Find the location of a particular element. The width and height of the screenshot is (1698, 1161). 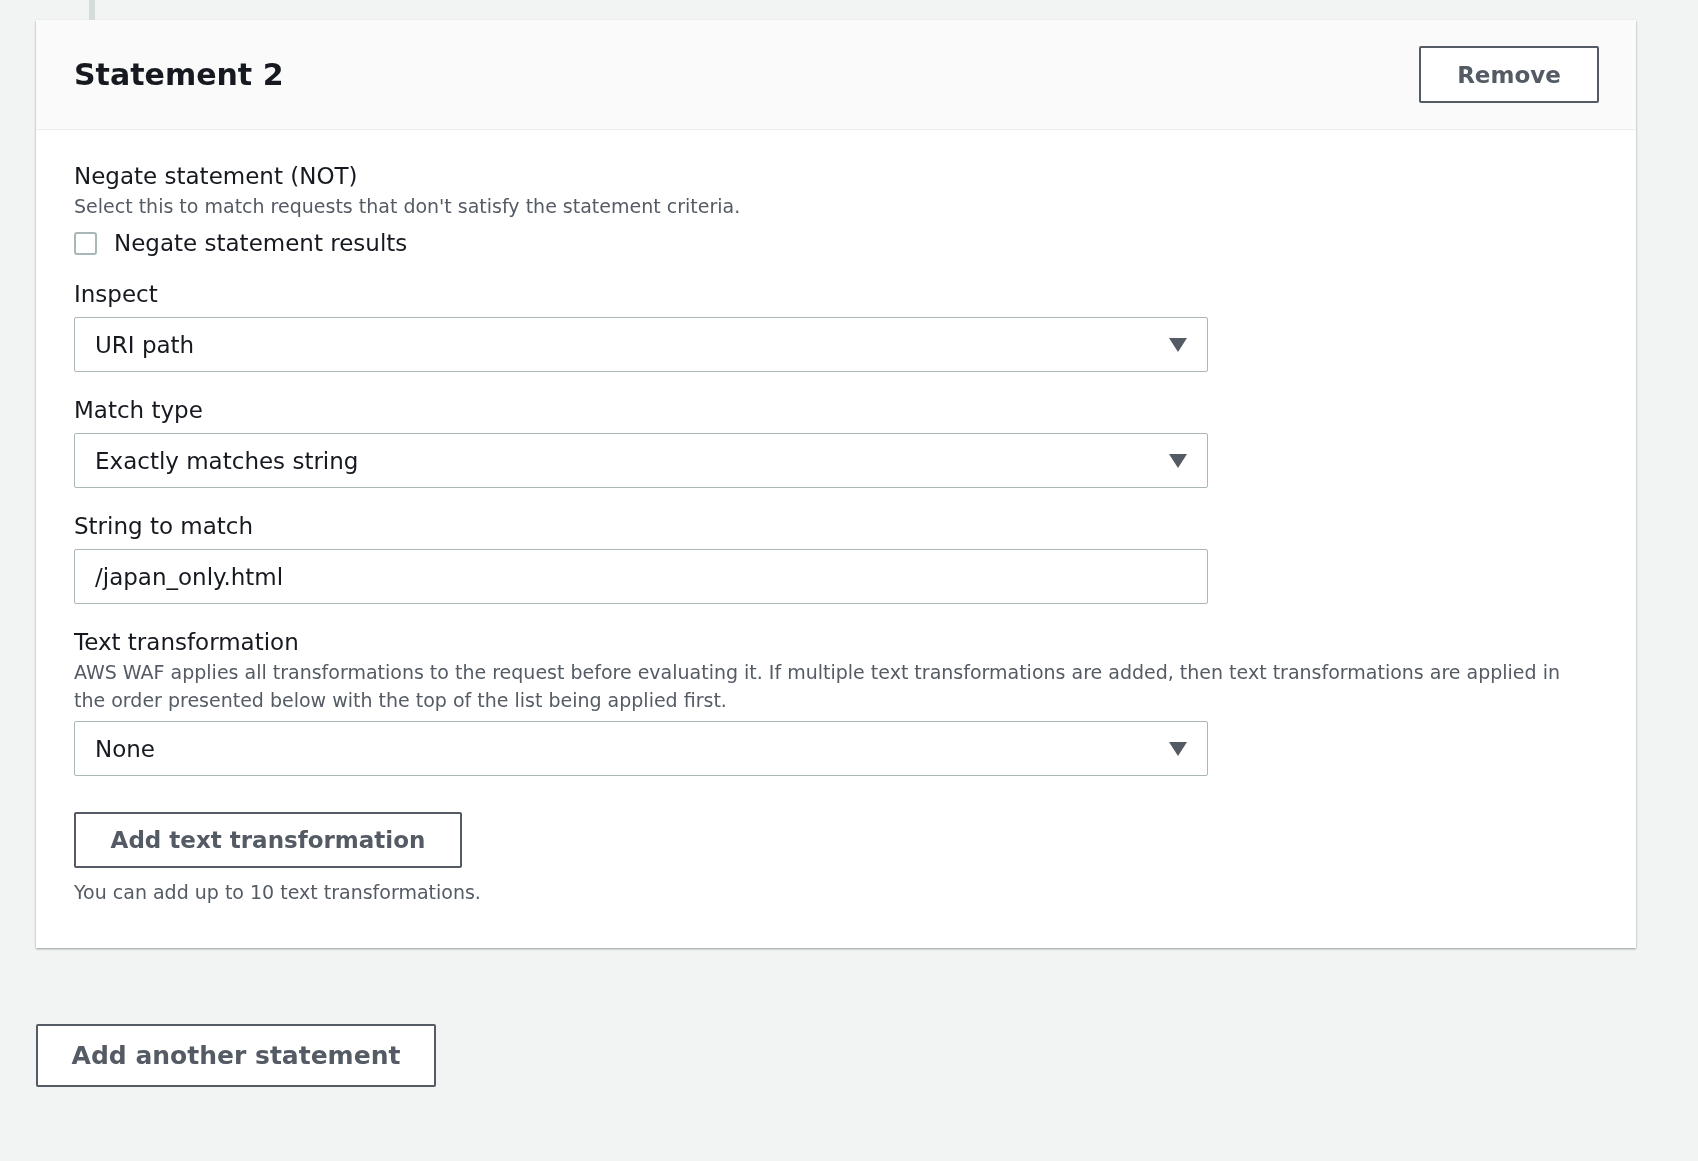

statement-title: Statement 2 is located at coordinates (179, 74).